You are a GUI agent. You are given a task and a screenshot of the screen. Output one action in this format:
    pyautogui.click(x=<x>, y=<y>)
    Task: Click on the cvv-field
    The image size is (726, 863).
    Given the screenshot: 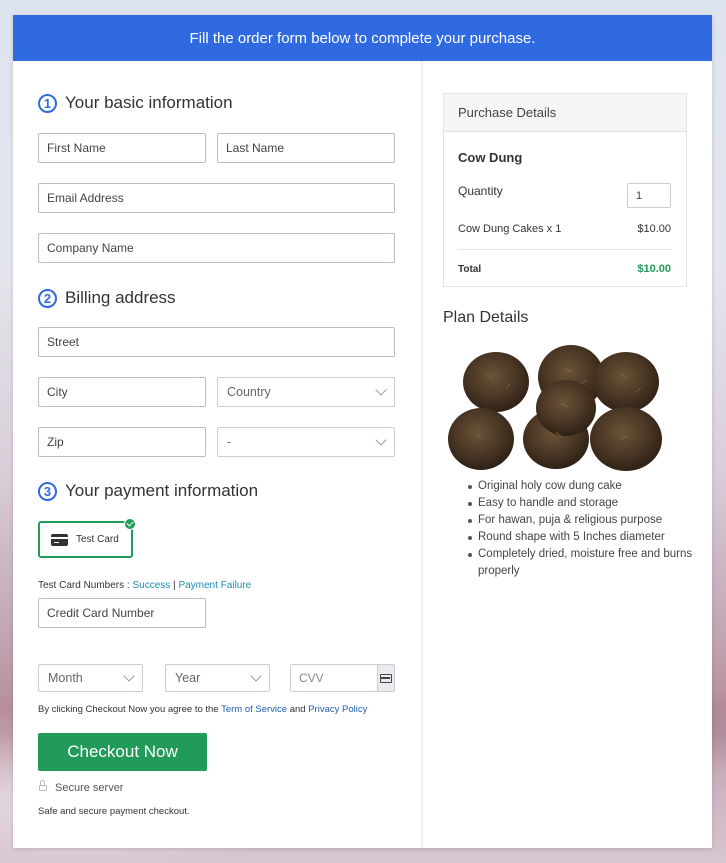 What is the action you would take?
    pyautogui.click(x=342, y=678)
    